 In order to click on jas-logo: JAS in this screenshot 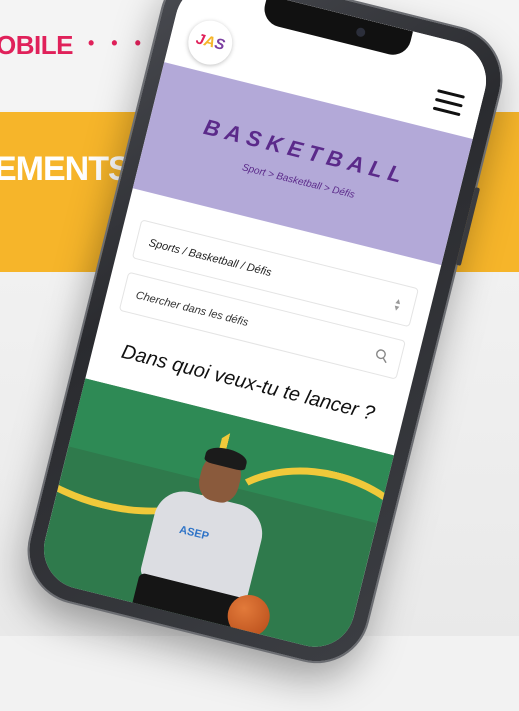, I will do `click(210, 42)`.